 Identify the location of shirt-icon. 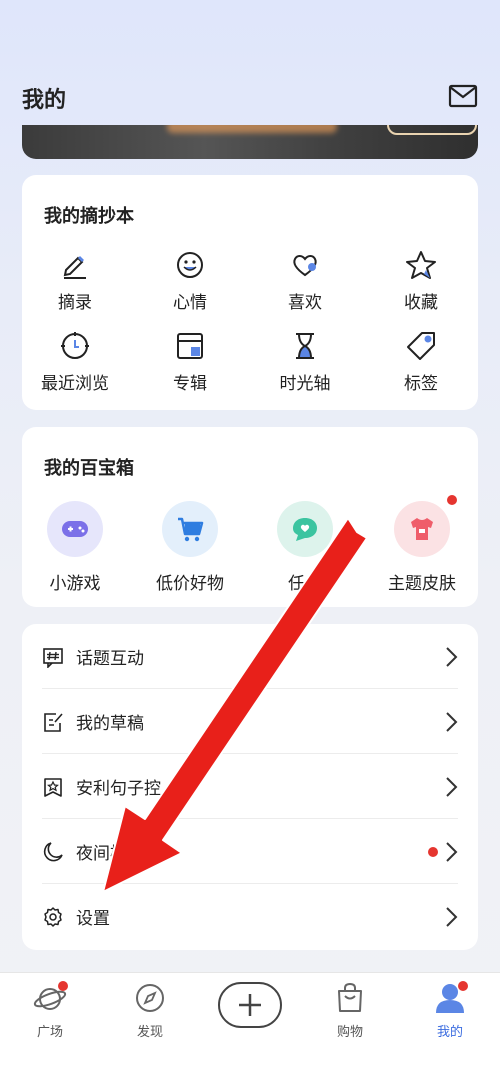
(422, 529).